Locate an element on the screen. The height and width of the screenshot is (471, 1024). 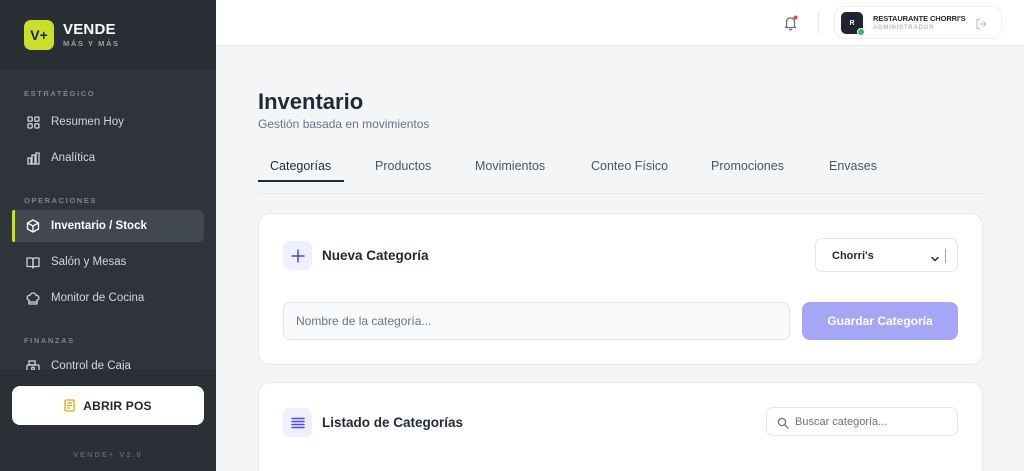
restaurant-select: Chorri's is located at coordinates (886, 255).